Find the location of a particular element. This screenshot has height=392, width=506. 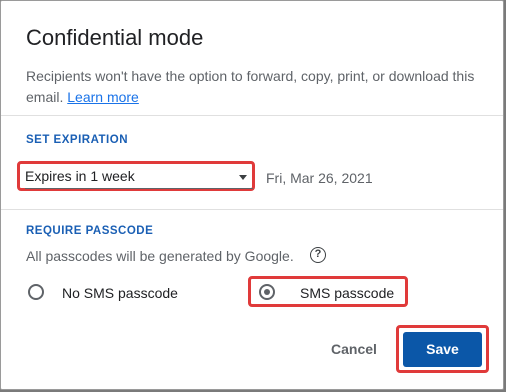

sms-passcode-label: SMS passcode is located at coordinates (347, 293).